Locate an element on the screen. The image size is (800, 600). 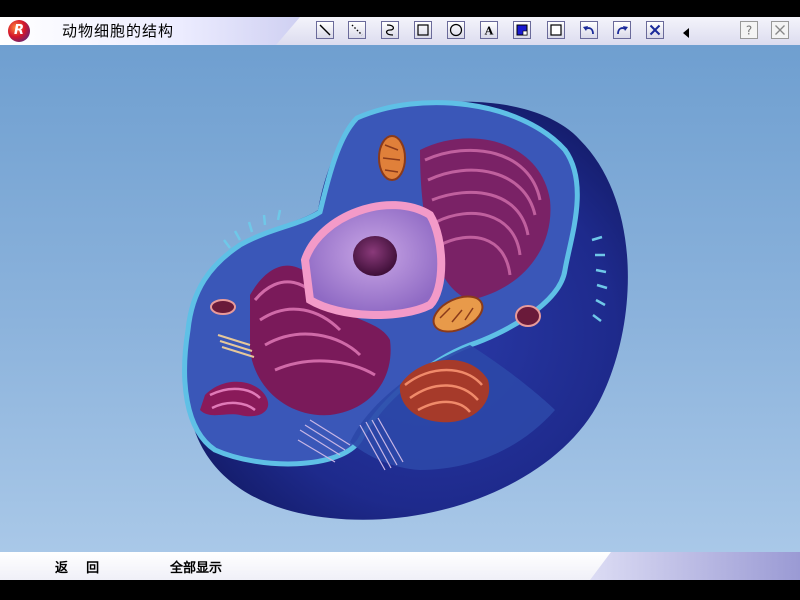
top-black-band is located at coordinates (400, 8).